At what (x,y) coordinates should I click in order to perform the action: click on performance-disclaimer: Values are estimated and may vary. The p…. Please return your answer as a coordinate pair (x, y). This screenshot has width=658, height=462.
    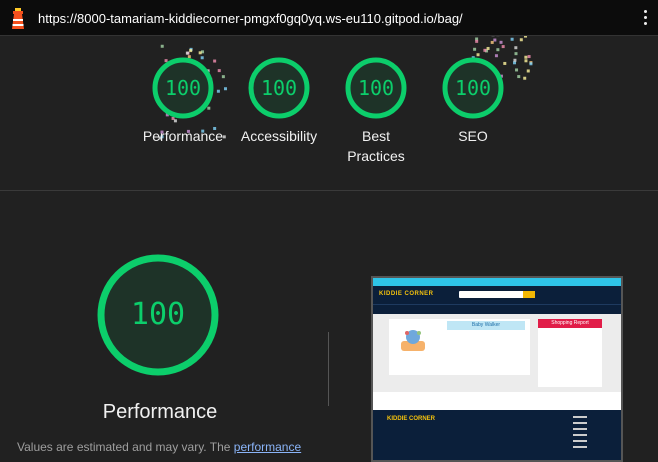
    Looking at the image, I should click on (159, 447).